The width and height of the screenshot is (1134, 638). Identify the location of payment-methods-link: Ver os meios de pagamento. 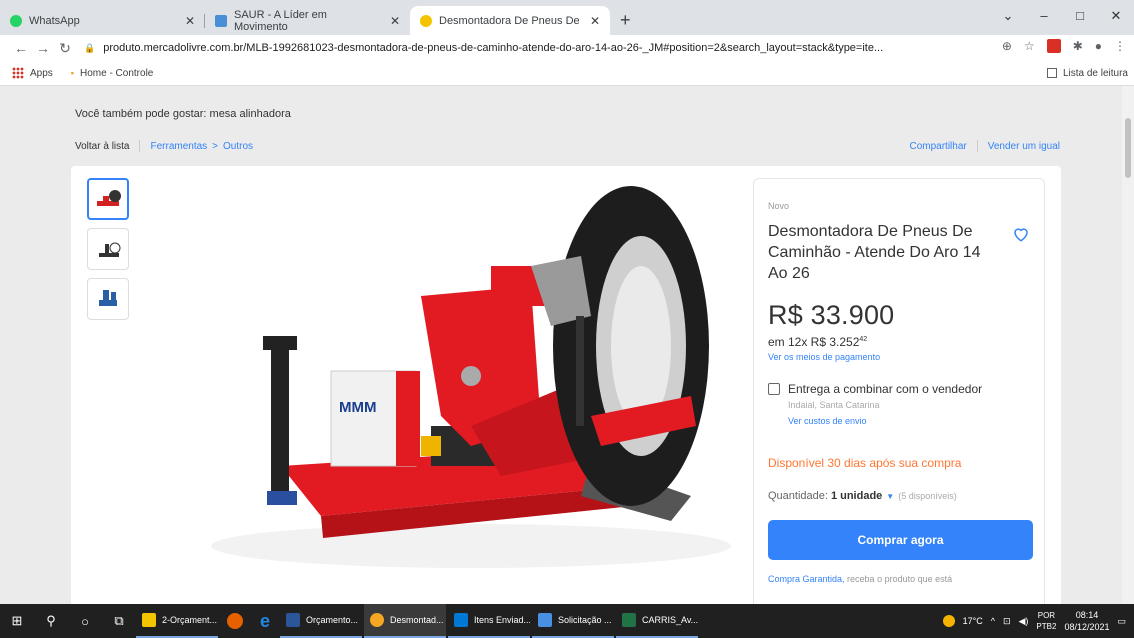
(899, 357).